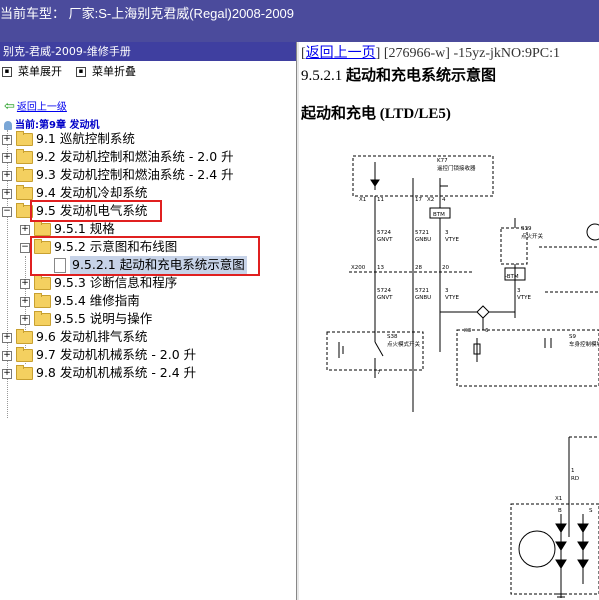 The height and width of the screenshot is (600, 599). Describe the element at coordinates (384, 291) in the screenshot. I see `wire-5724-b: 5724` at that location.